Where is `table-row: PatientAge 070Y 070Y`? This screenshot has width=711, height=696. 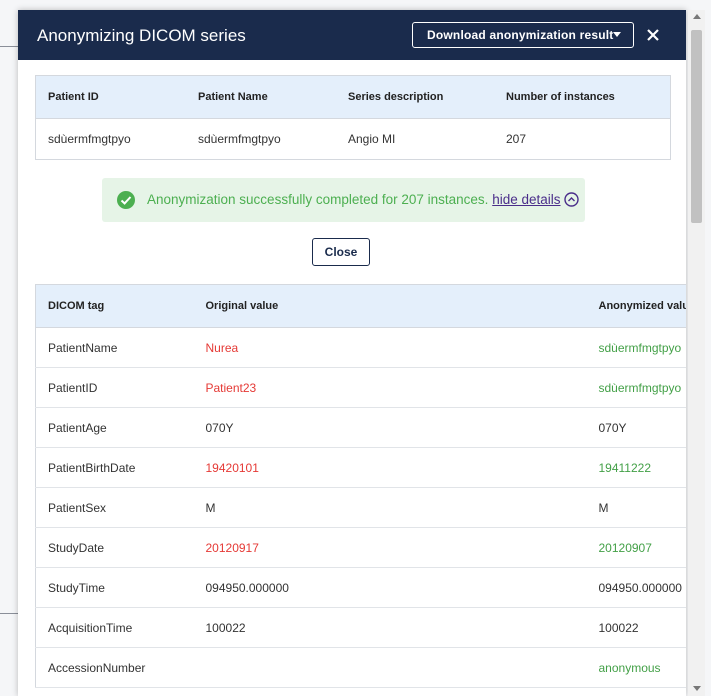 table-row: PatientAge 070Y 070Y is located at coordinates (360, 427).